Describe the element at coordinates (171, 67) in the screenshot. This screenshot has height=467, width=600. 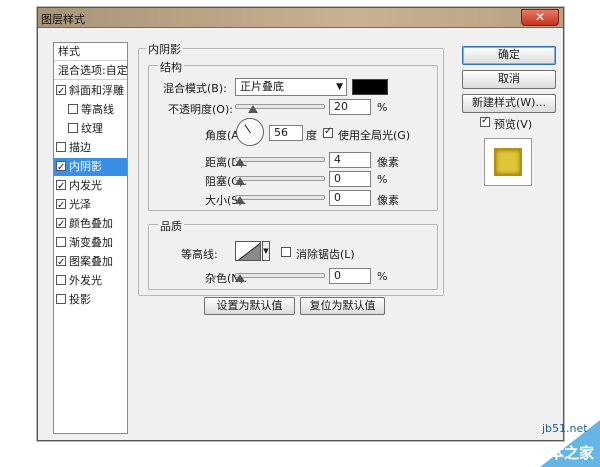
I see `structure-title: 结构` at that location.